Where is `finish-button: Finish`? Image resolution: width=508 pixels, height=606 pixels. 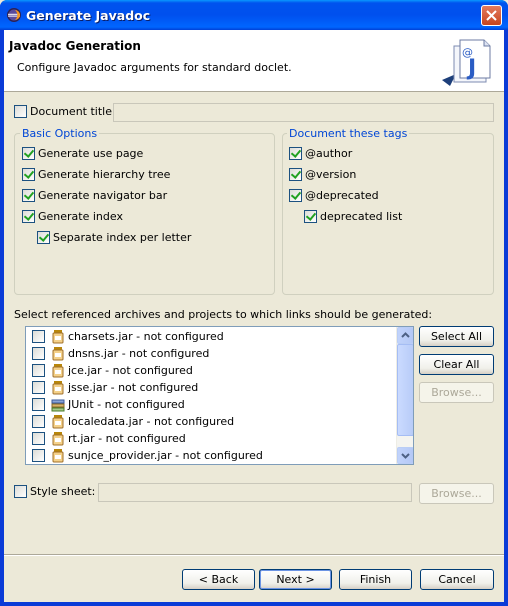
finish-button: Finish is located at coordinates (375, 579).